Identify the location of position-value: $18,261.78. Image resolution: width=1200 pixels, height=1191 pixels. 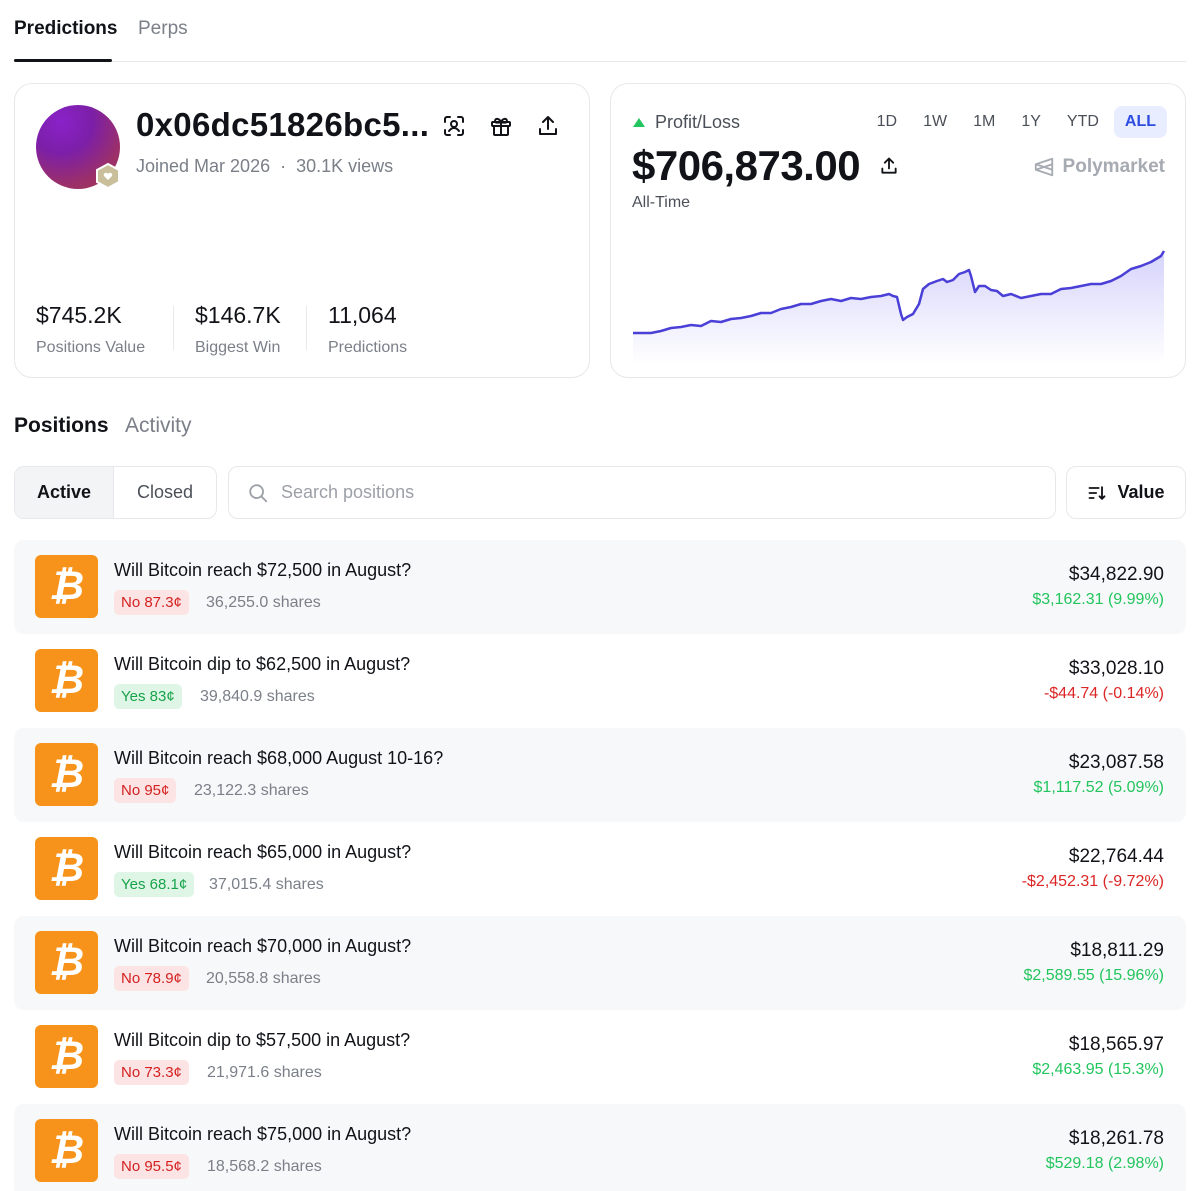
(1116, 1138).